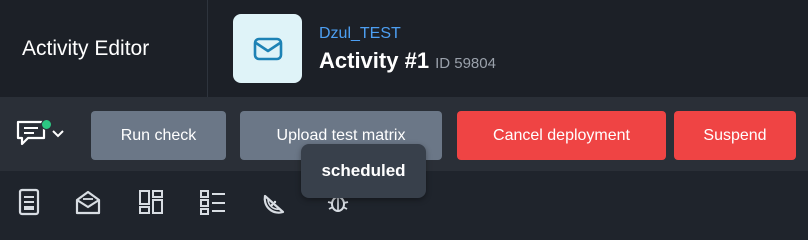 This screenshot has width=808, height=240. What do you see at coordinates (735, 135) in the screenshot?
I see `suspend-button: Suspend` at bounding box center [735, 135].